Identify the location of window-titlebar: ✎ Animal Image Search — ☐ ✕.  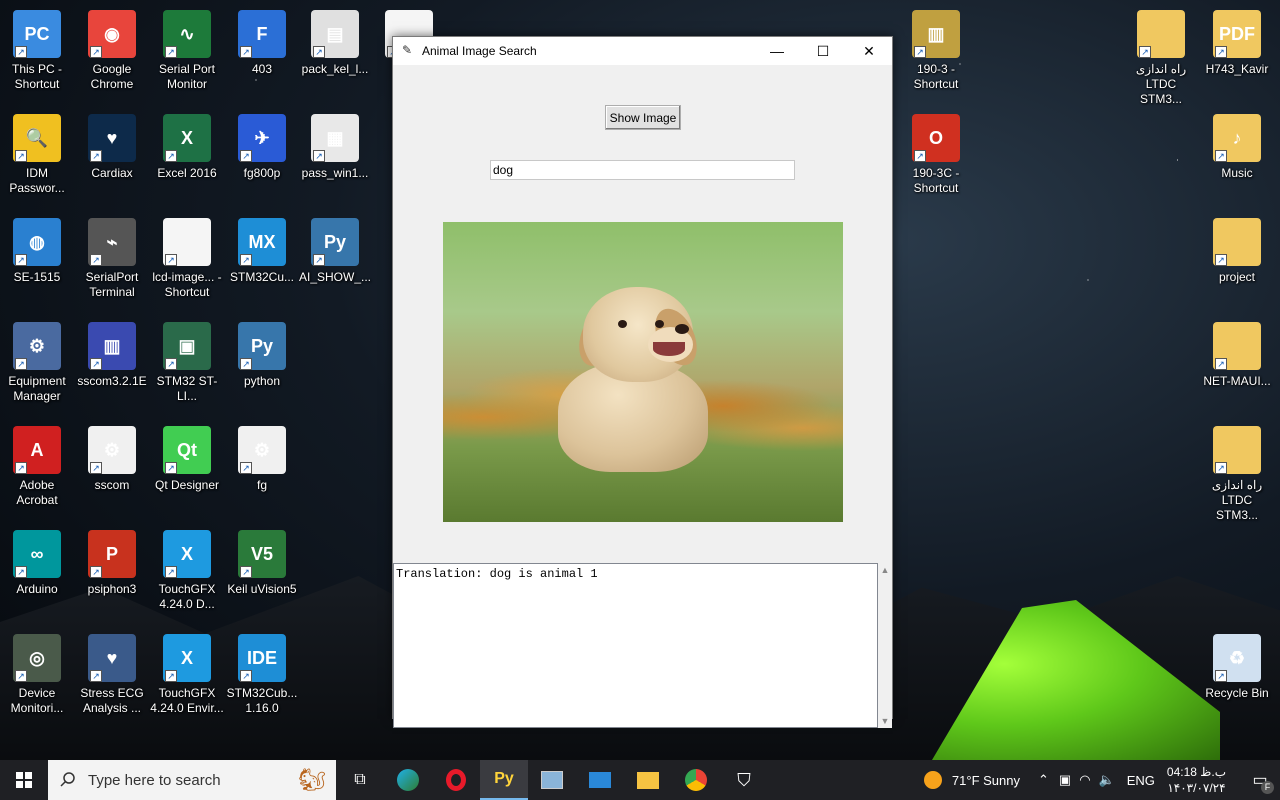
(642, 51).